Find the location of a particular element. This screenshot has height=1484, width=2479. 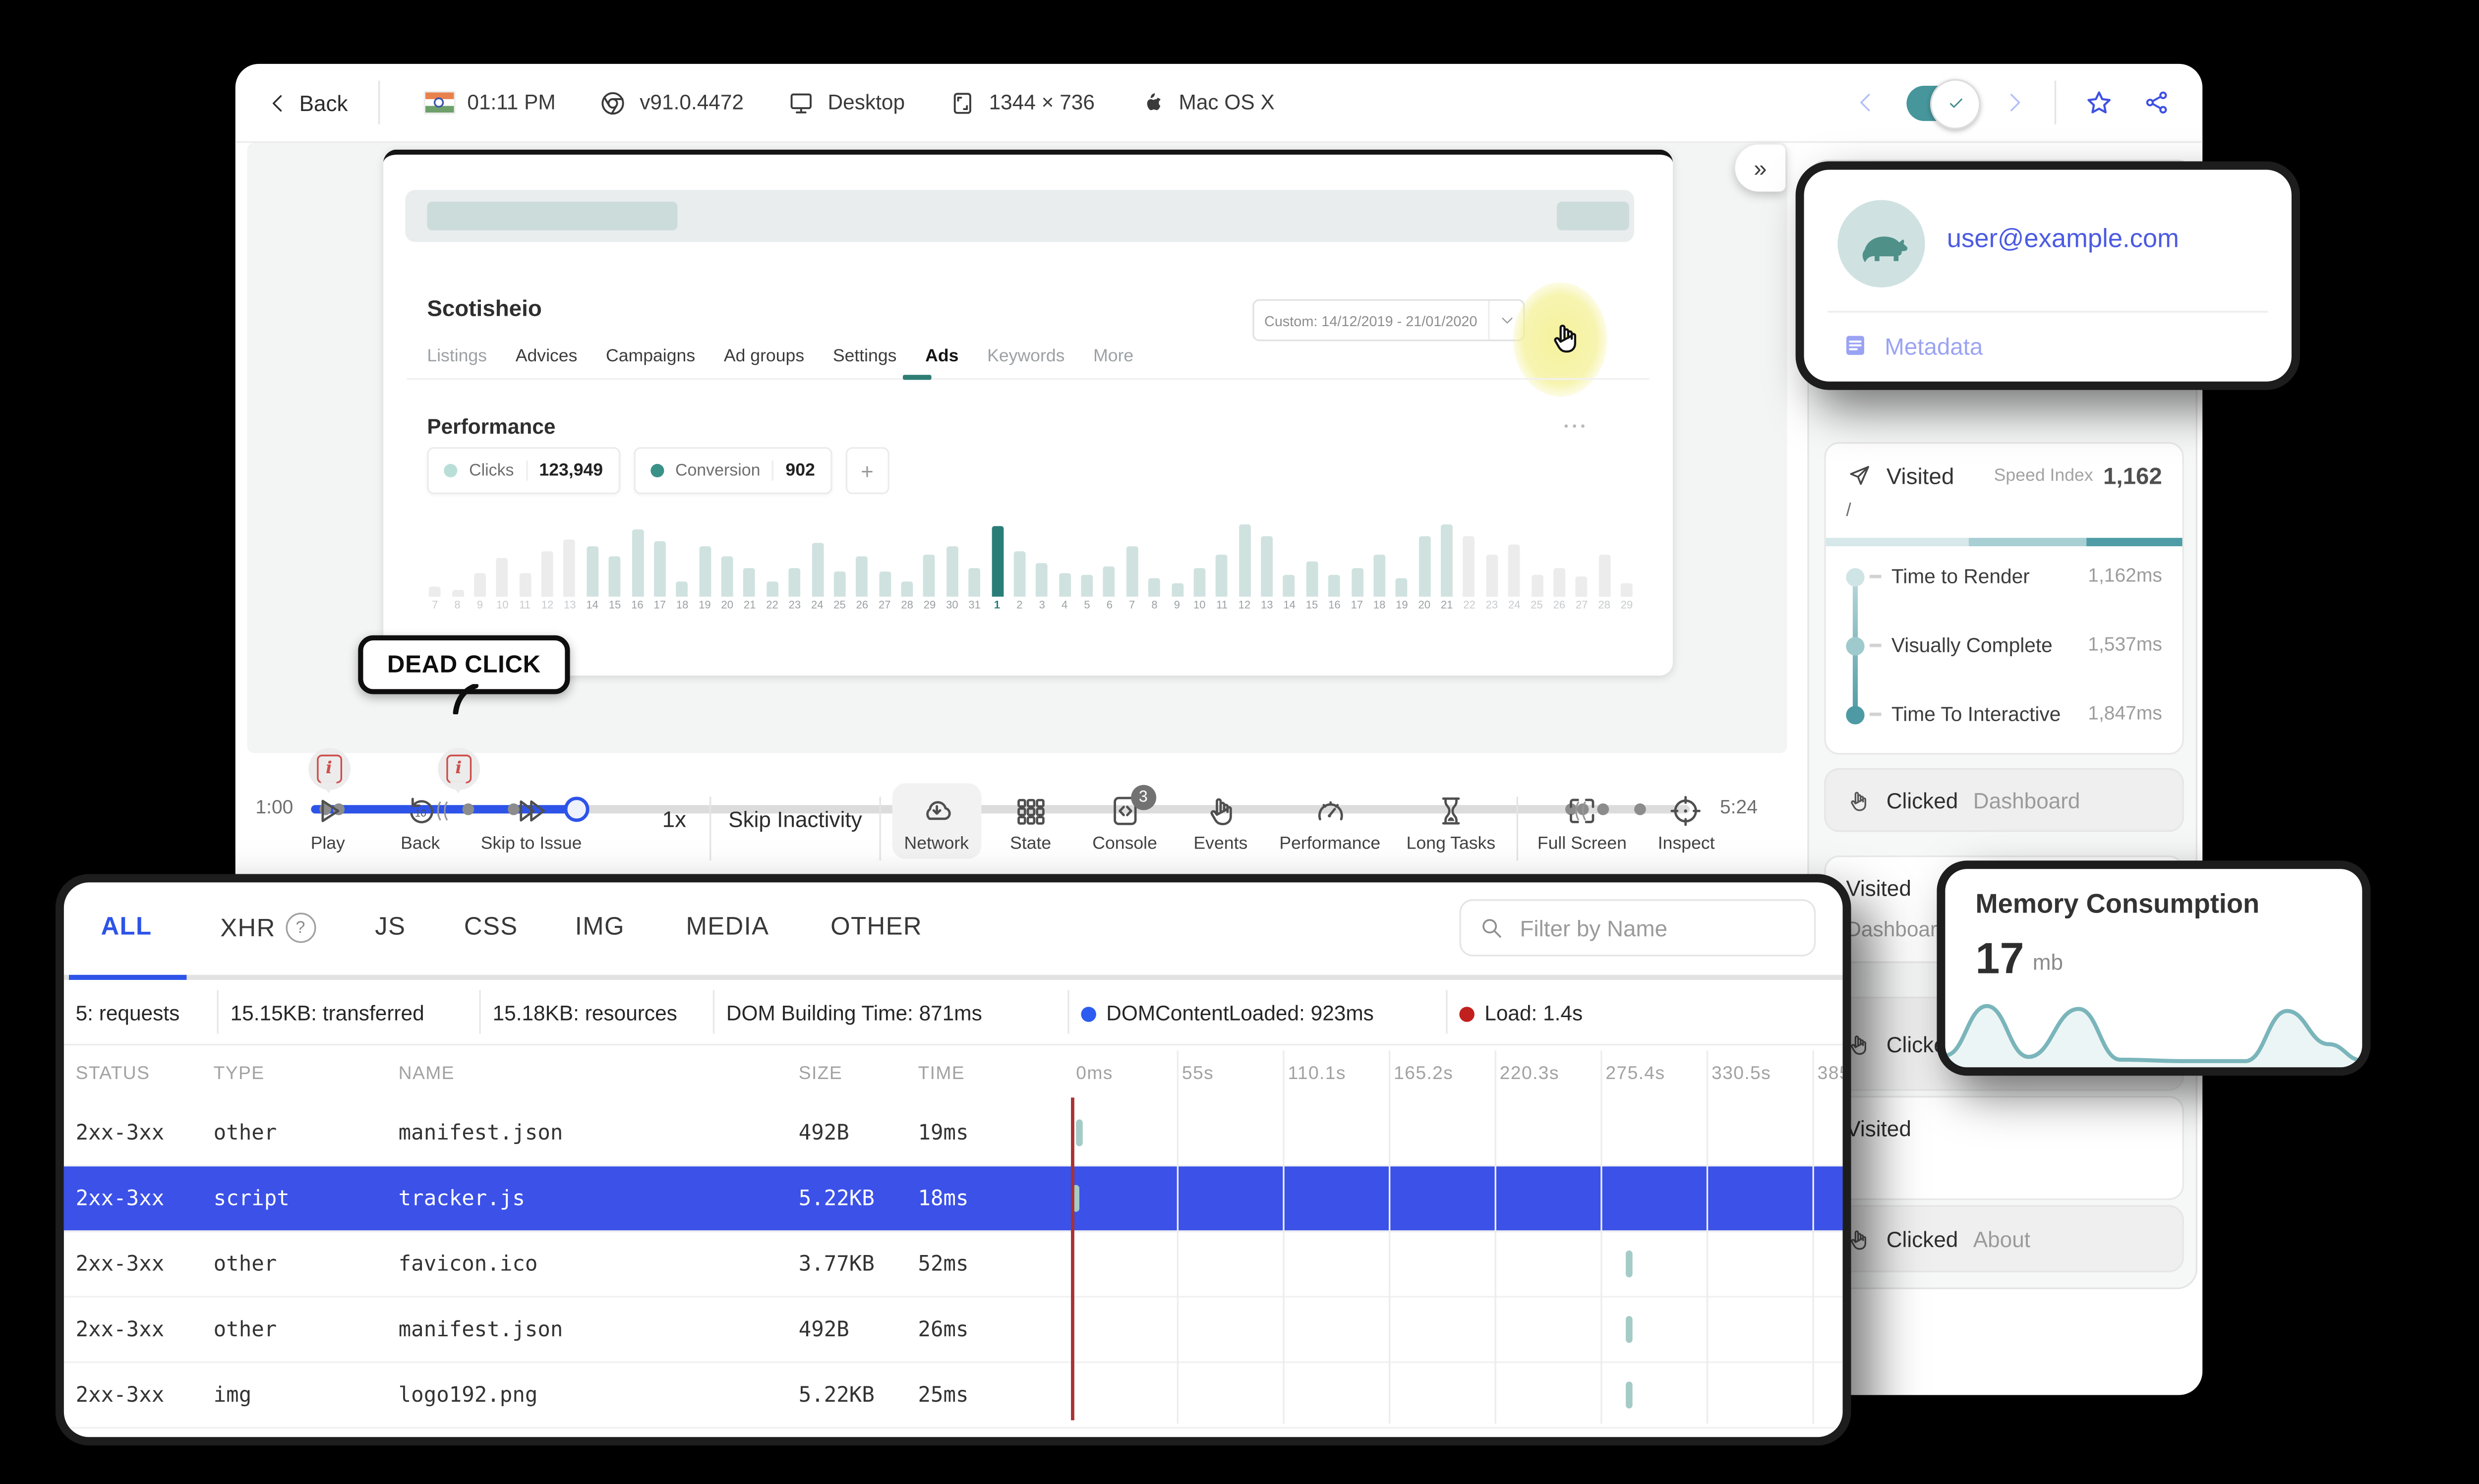

toggle-knob is located at coordinates (1955, 103).